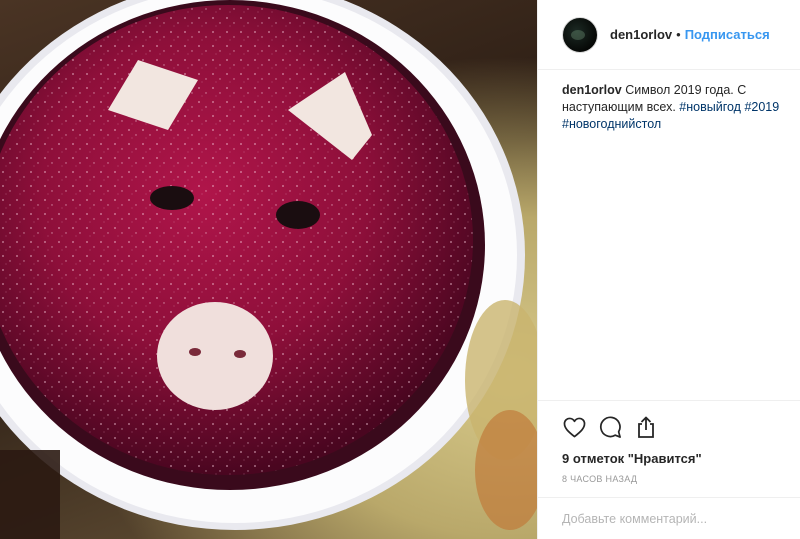 The height and width of the screenshot is (539, 800). I want to click on hashtag-link: #новыйгод, so click(710, 107).